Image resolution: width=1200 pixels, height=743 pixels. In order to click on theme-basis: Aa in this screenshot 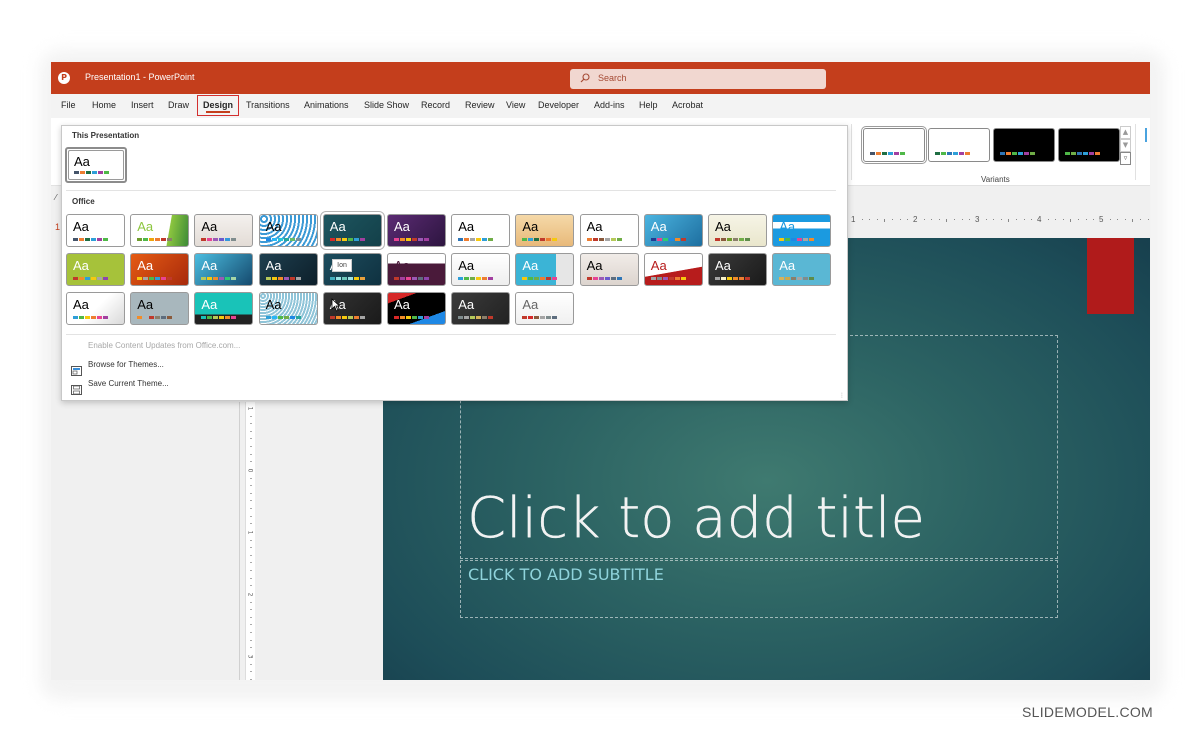, I will do `click(95, 269)`.